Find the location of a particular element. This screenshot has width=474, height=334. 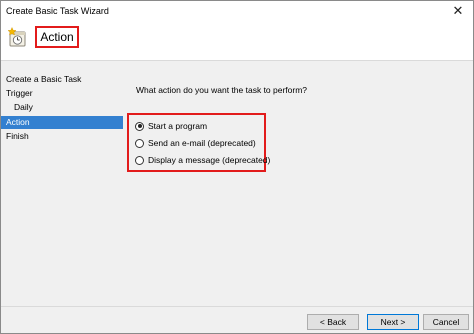

sidebar-item-action: Action is located at coordinates (62, 122).